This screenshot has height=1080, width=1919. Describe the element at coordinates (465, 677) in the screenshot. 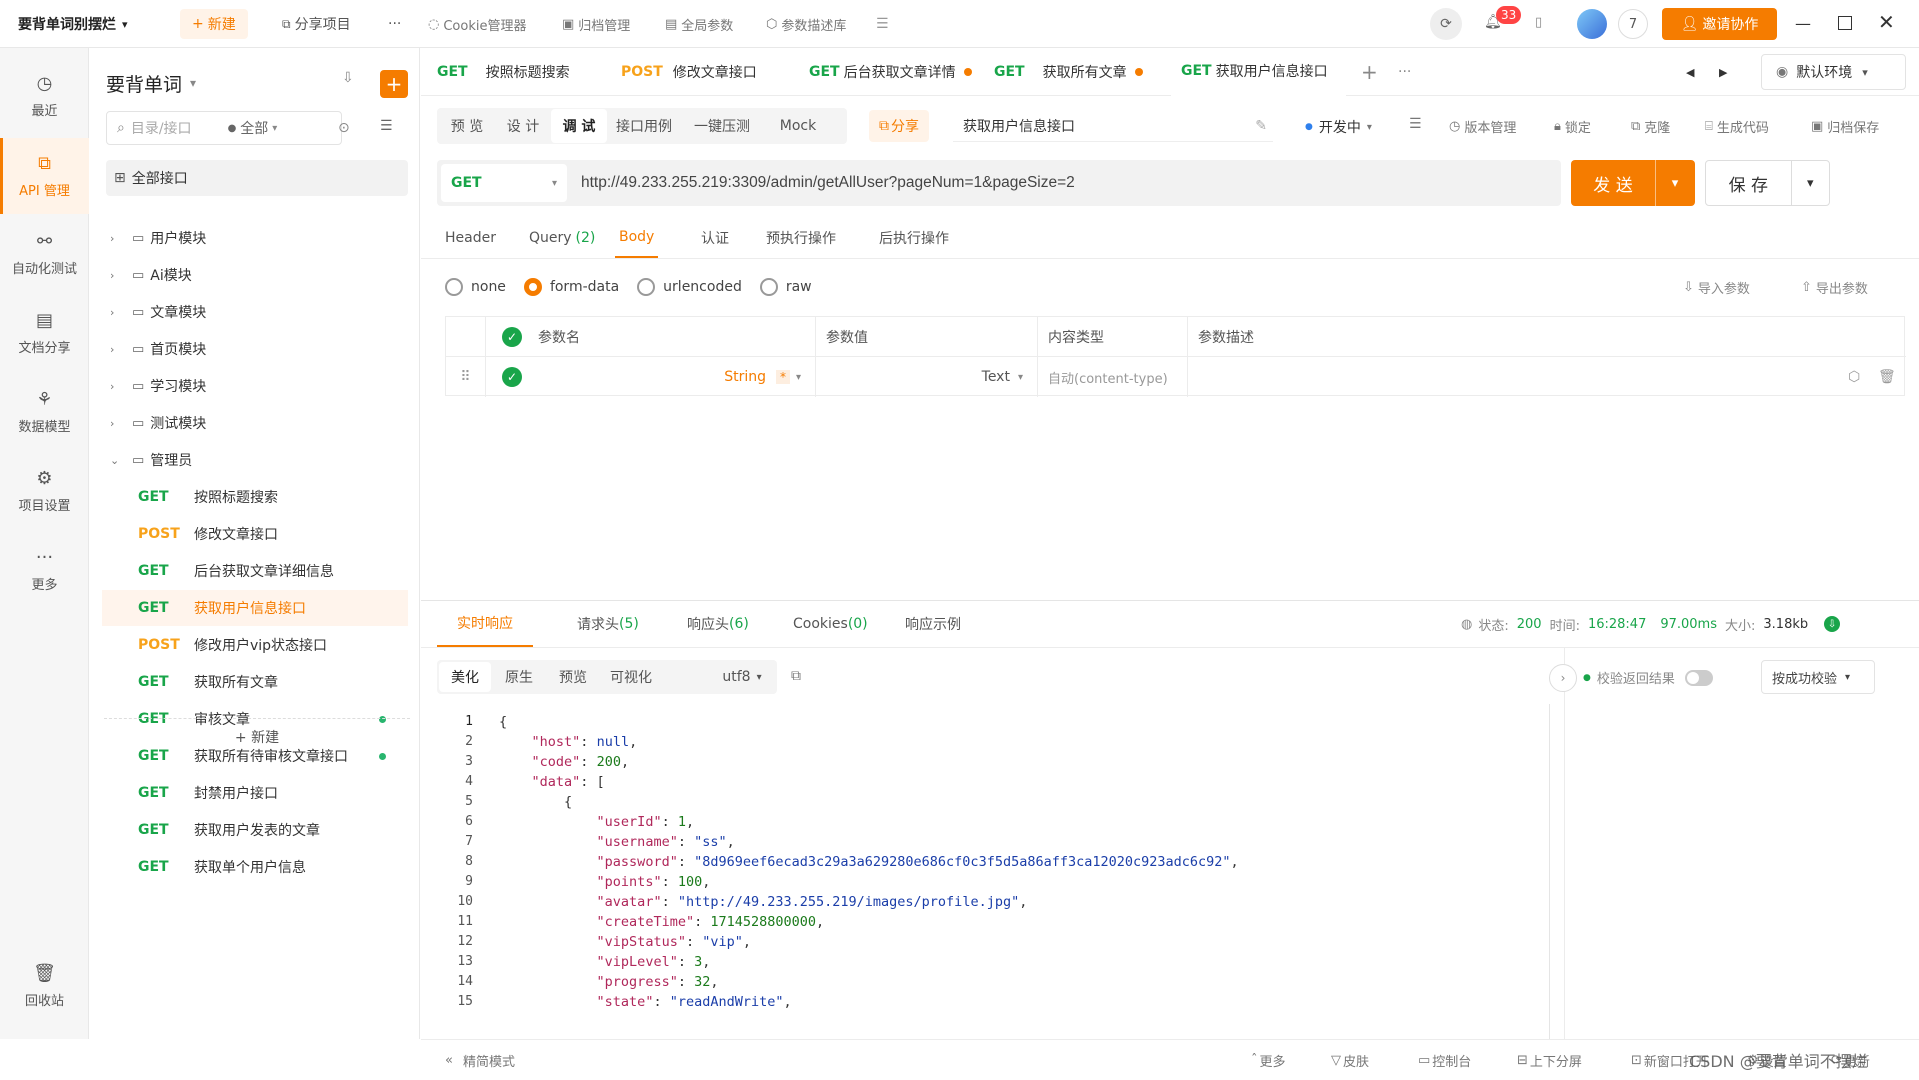

I see `view-pretty: 美化` at that location.